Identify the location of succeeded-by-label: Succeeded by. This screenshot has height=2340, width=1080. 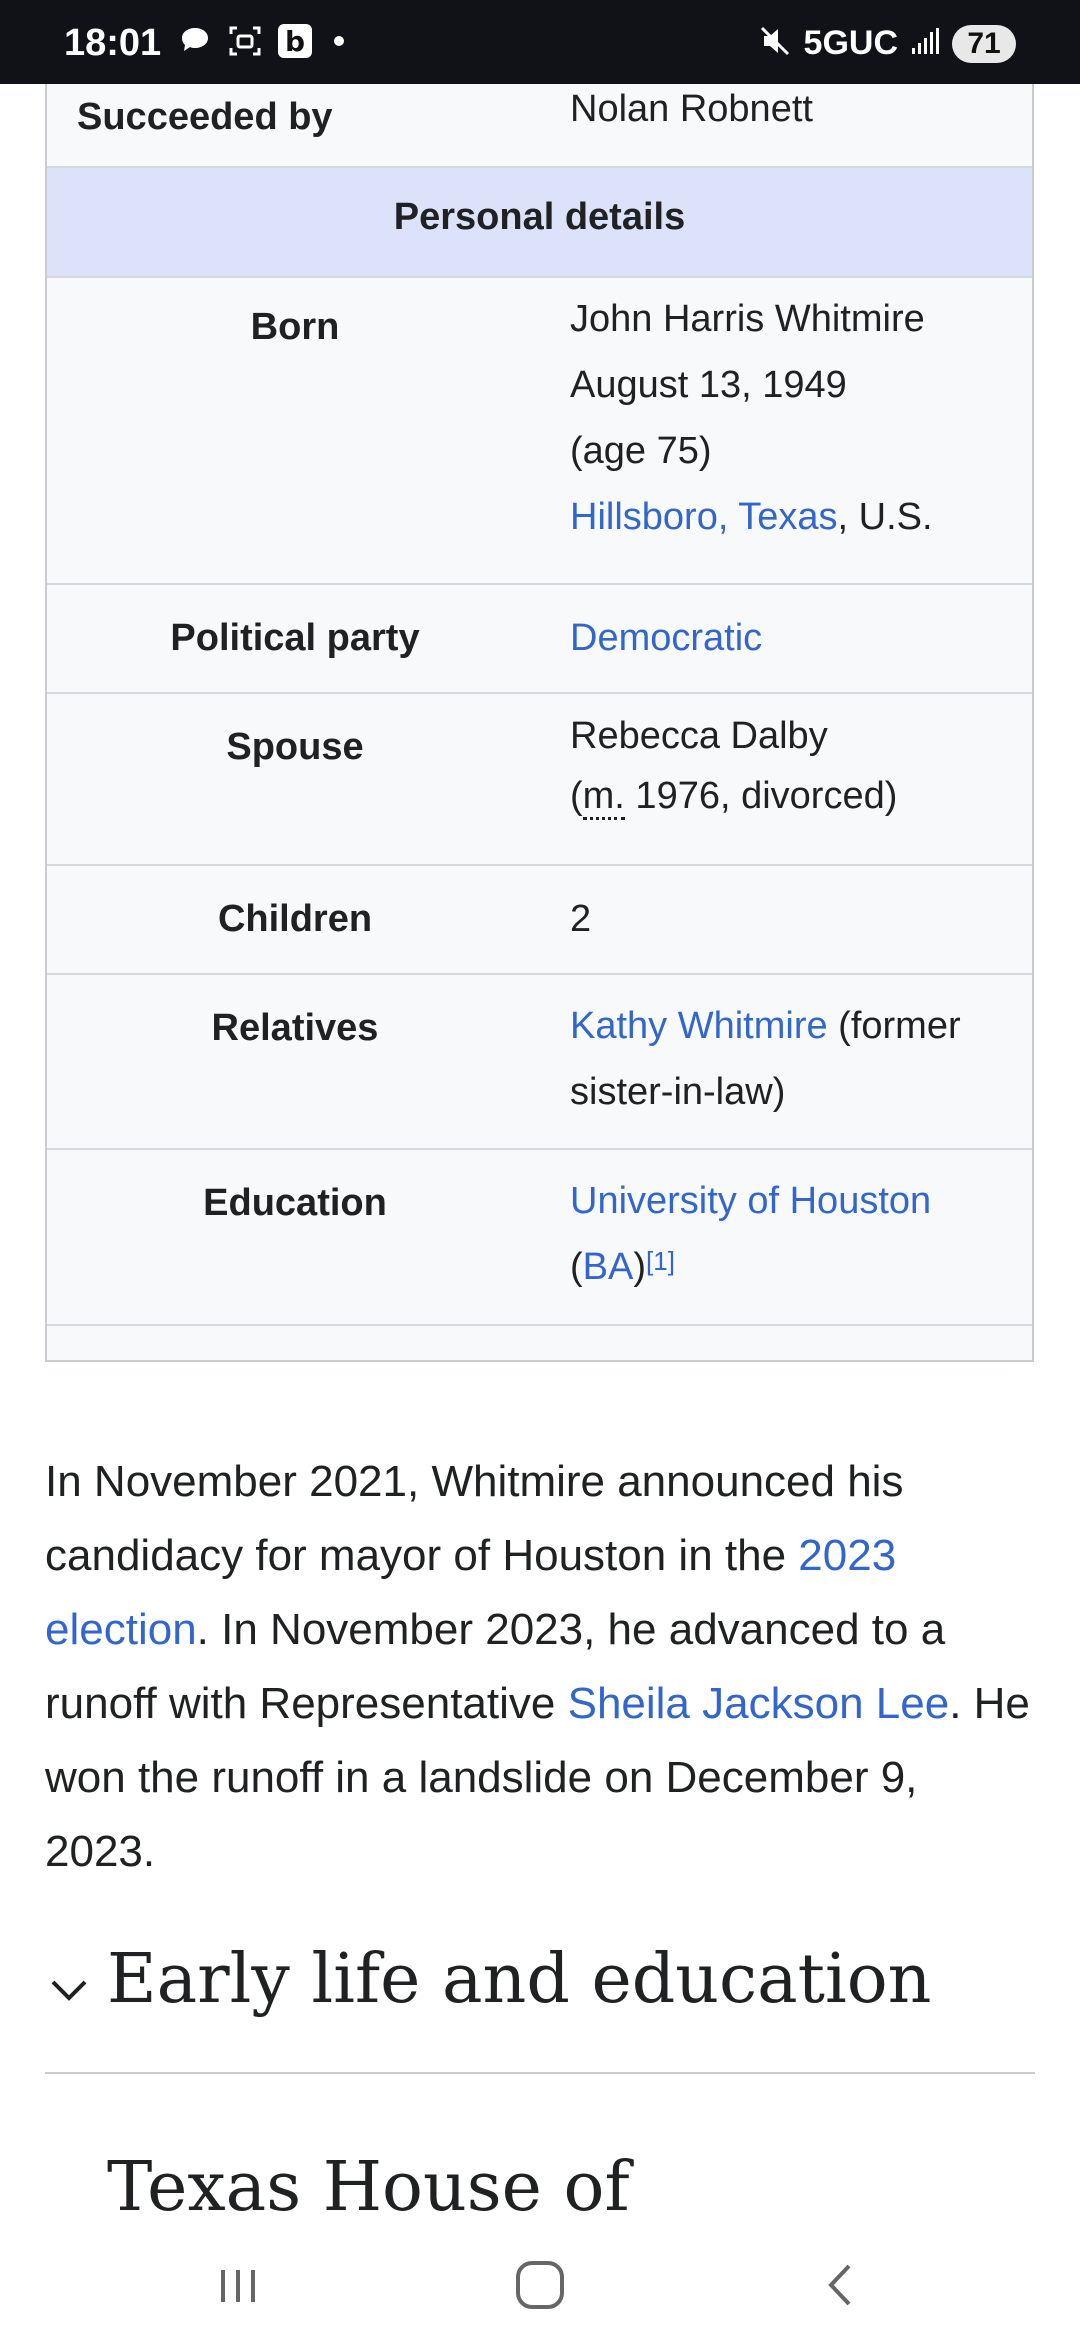
(205, 117).